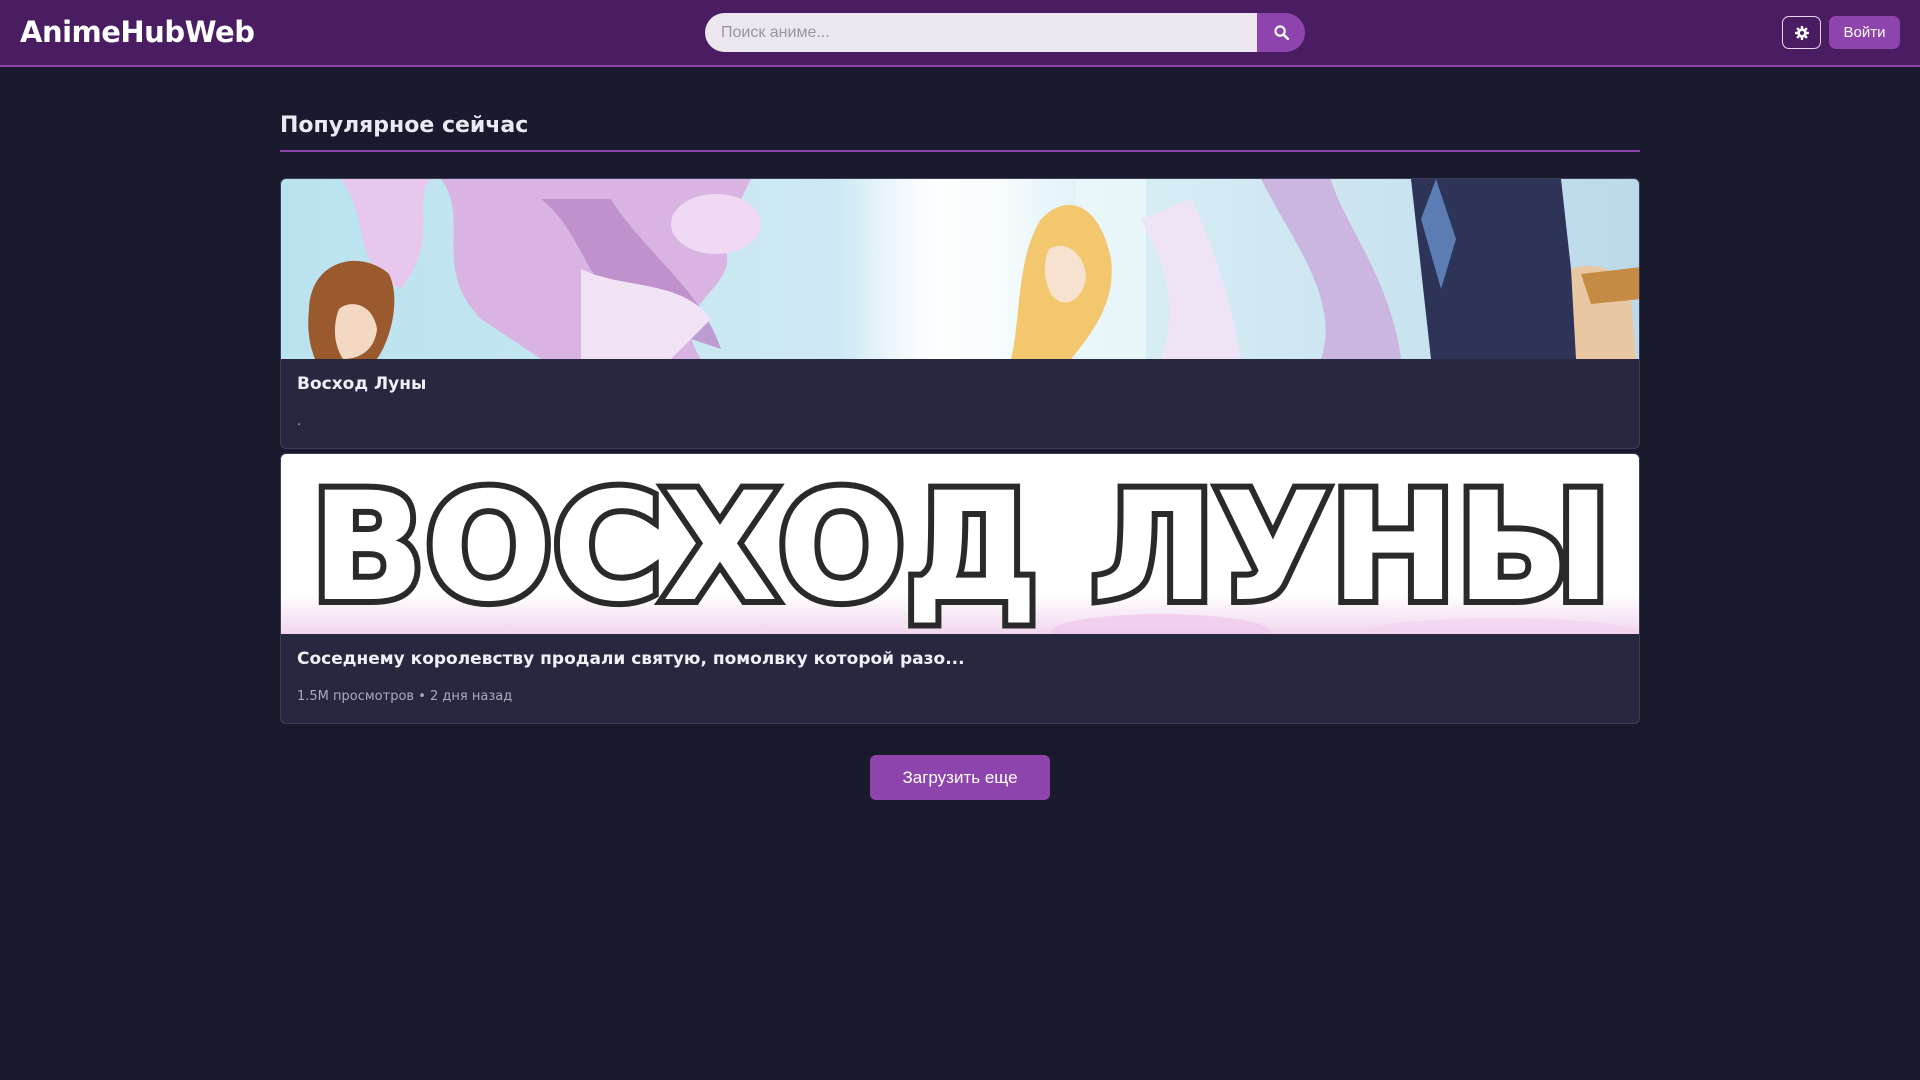 Image resolution: width=1920 pixels, height=1080 pixels. Describe the element at coordinates (299, 421) in the screenshot. I see `anime-meta: .` at that location.